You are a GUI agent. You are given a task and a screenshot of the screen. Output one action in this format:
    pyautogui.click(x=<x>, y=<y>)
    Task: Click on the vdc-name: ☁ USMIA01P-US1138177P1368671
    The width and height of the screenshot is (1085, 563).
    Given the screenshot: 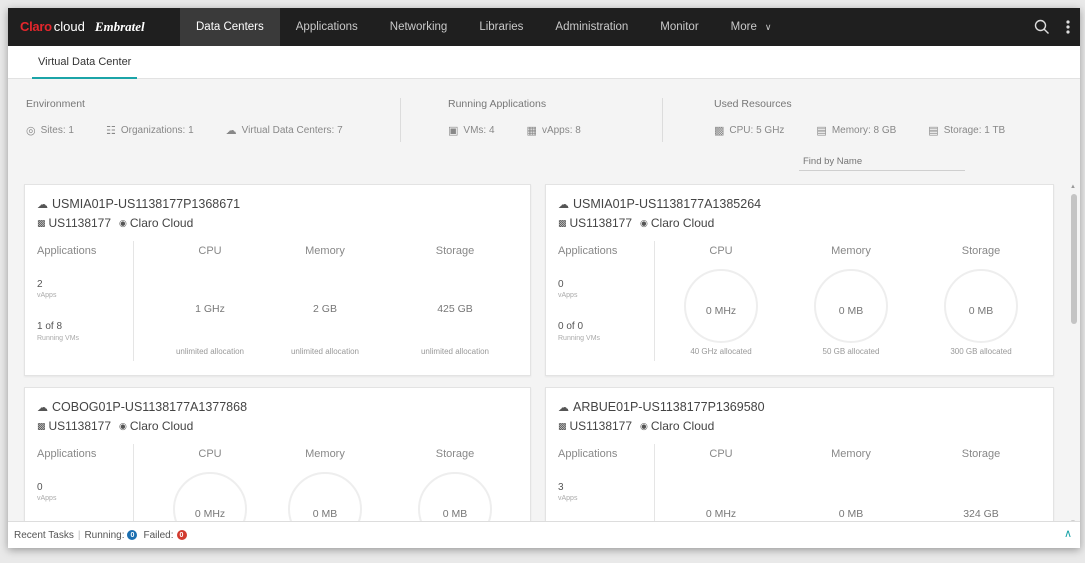 What is the action you would take?
    pyautogui.click(x=138, y=204)
    